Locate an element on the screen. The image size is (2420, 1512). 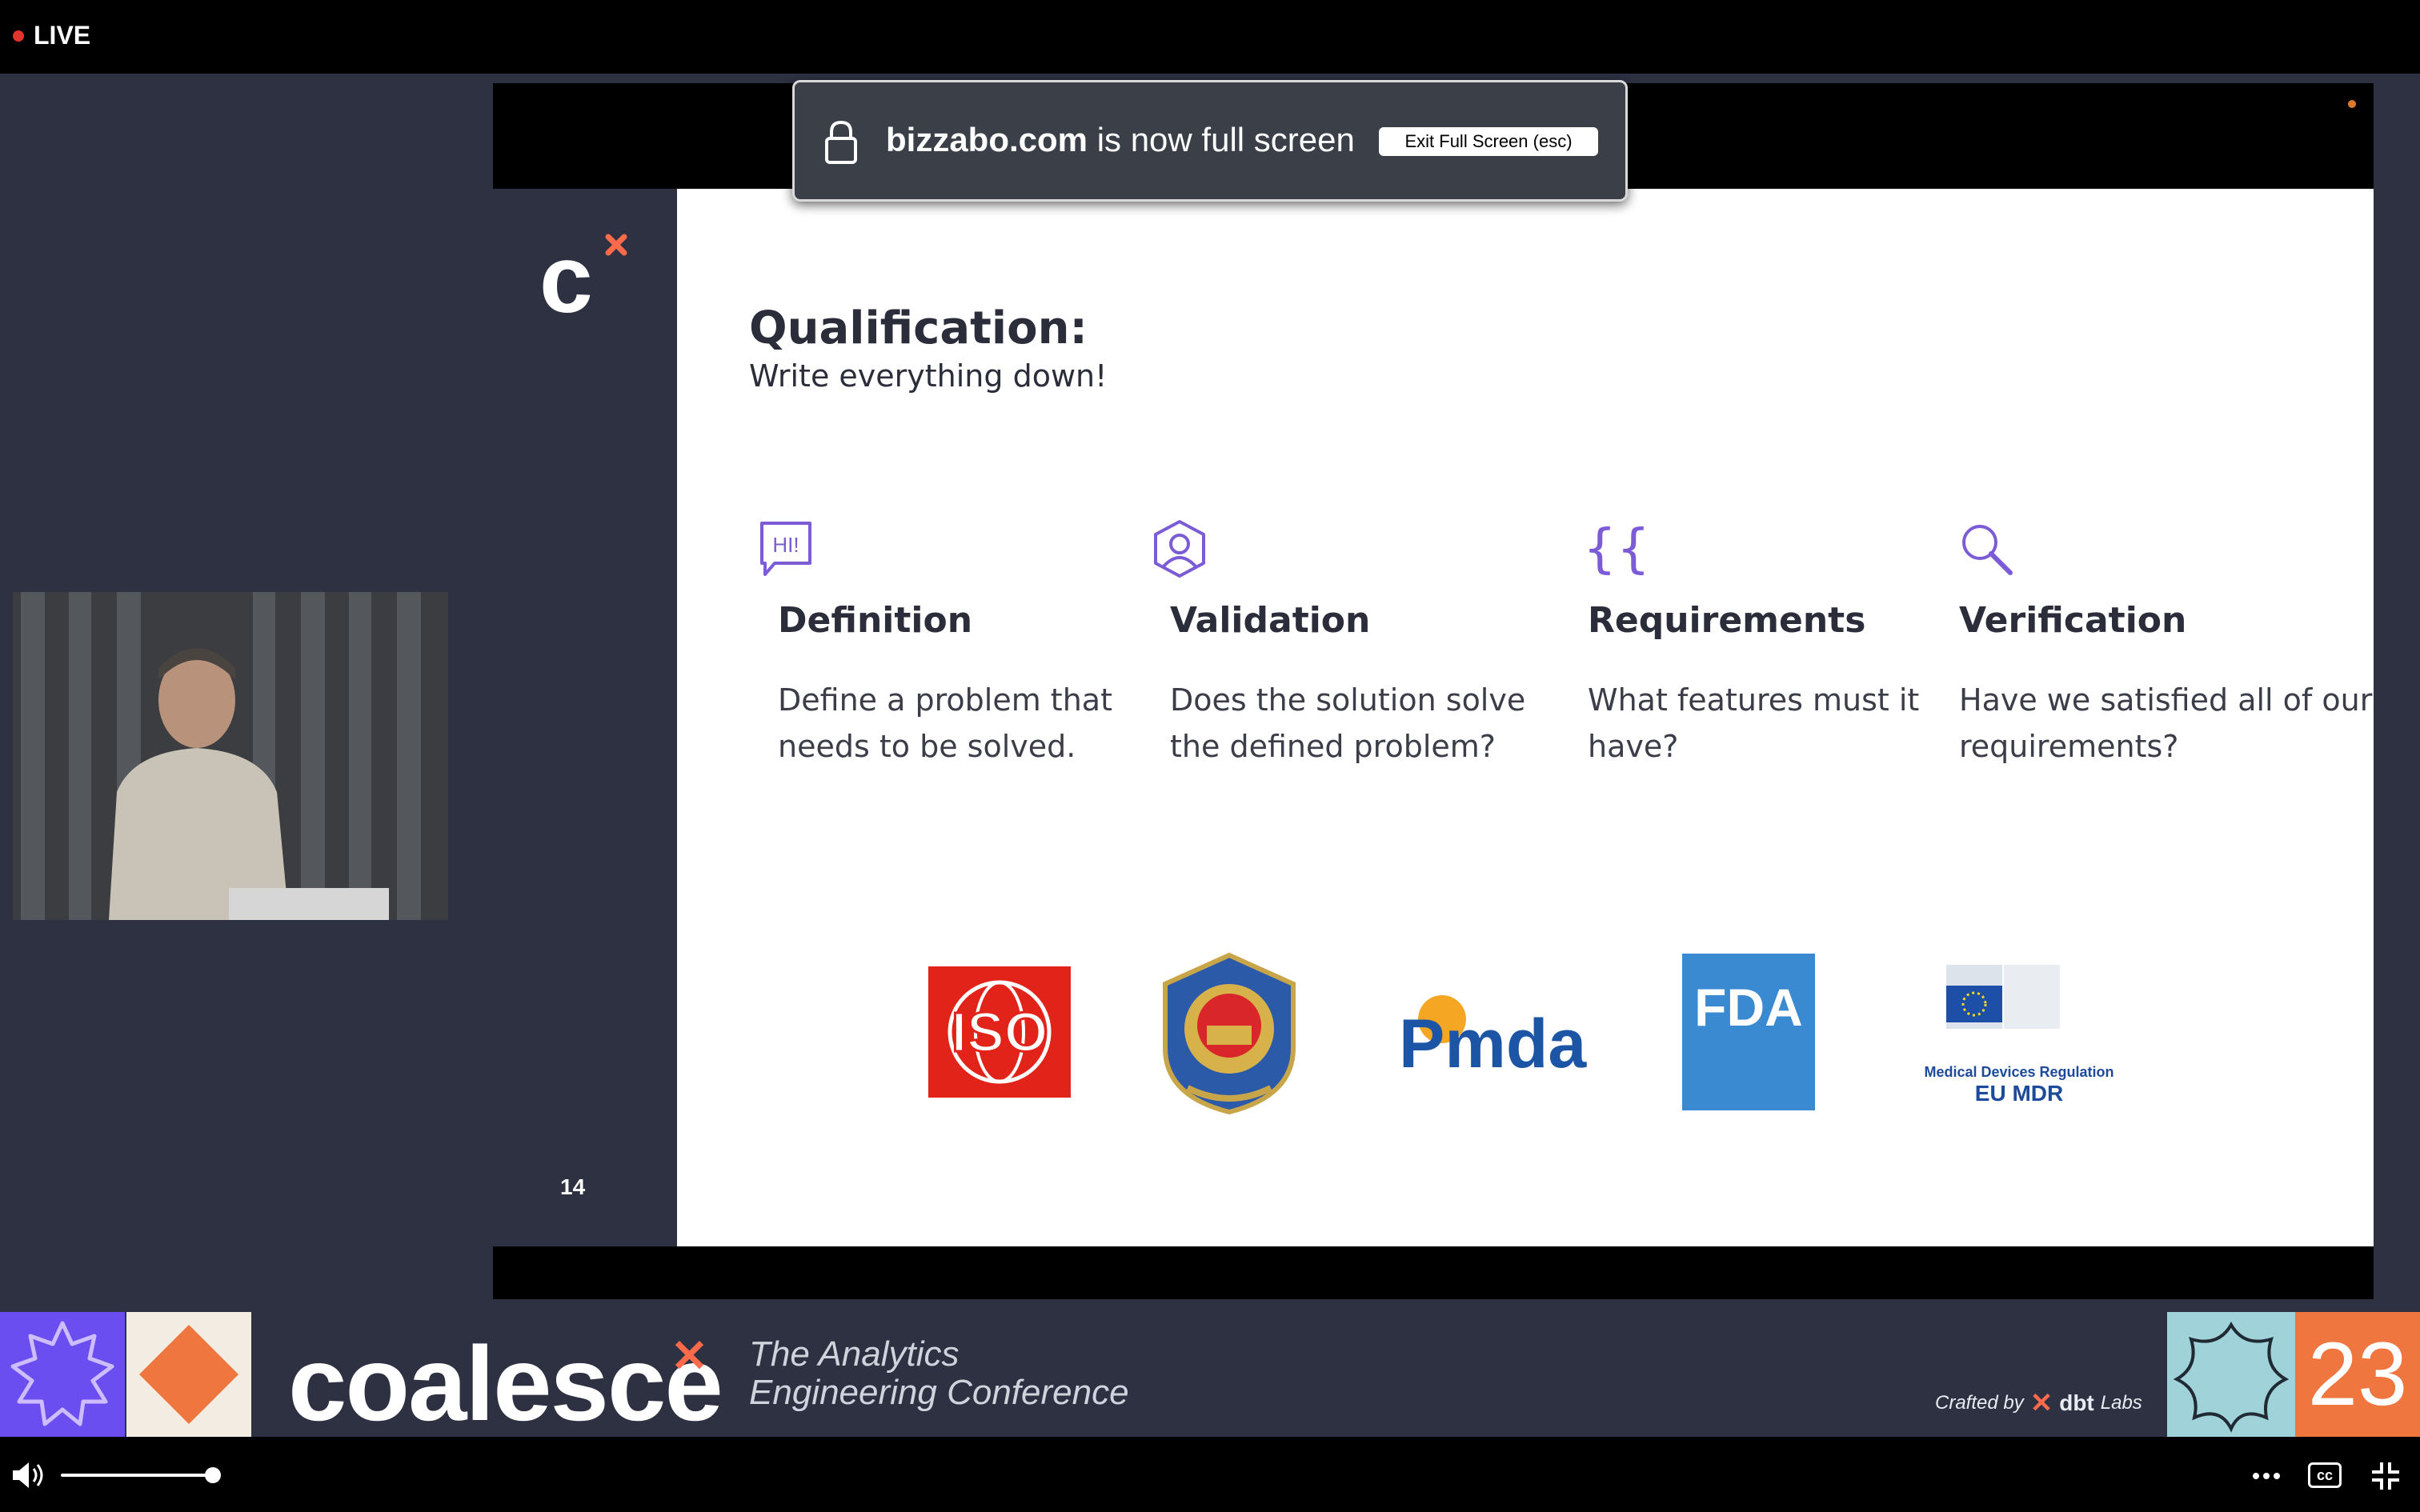
china-nmpa-emblem-logo is located at coordinates (1229, 1033).